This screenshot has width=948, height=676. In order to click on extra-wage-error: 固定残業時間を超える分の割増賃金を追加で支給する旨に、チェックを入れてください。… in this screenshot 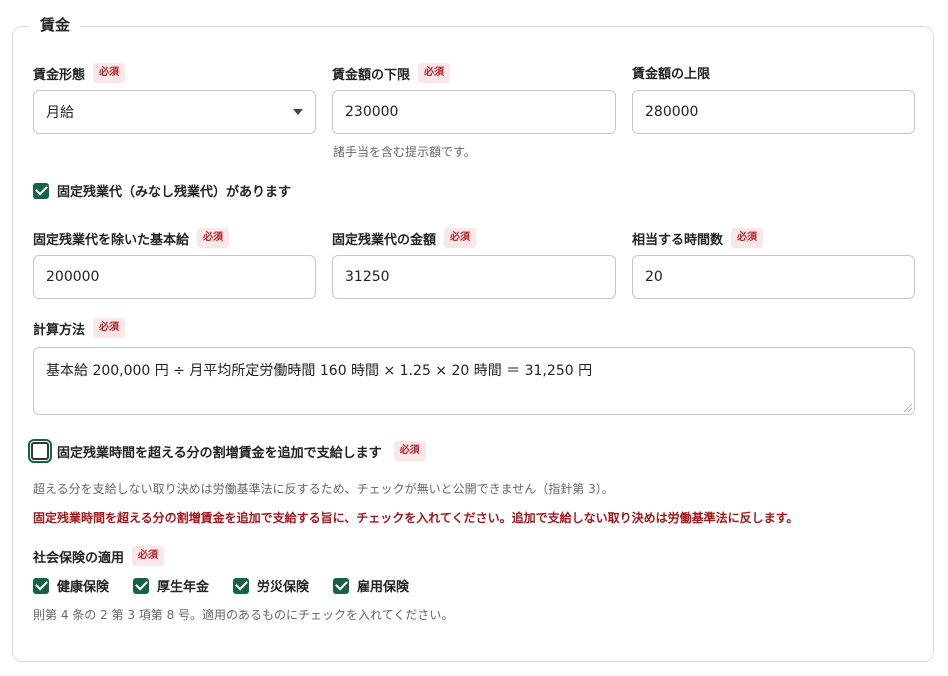, I will do `click(416, 518)`.